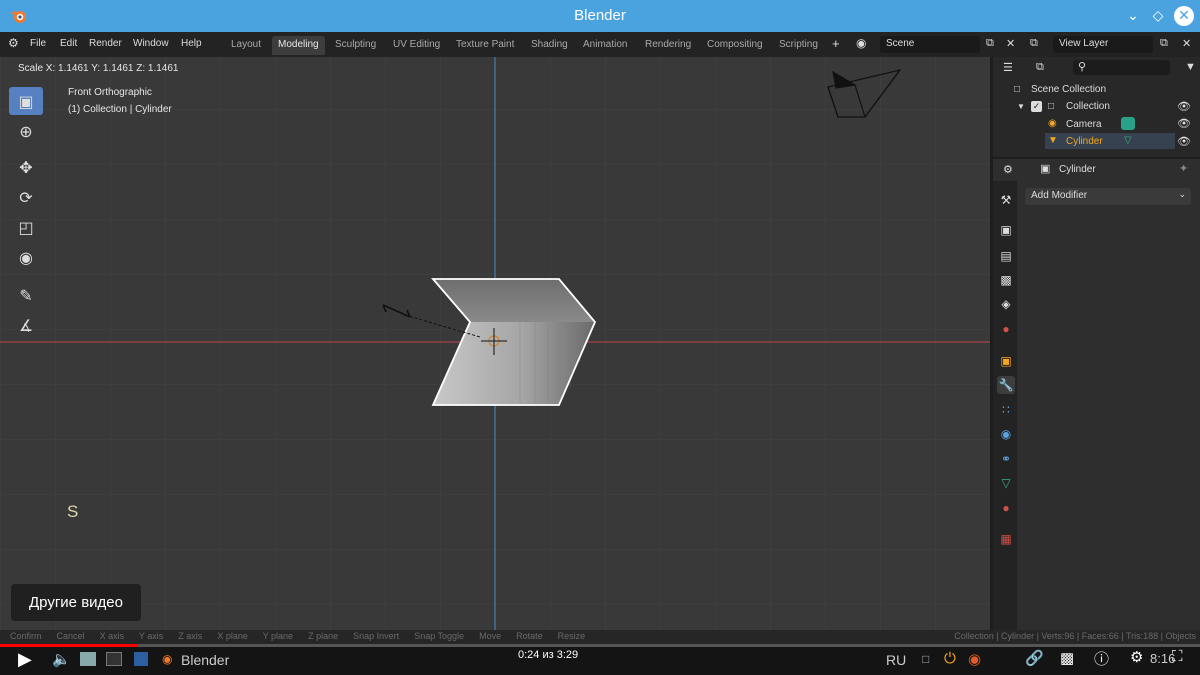  I want to click on outliner-collection: Collection, so click(1088, 106).